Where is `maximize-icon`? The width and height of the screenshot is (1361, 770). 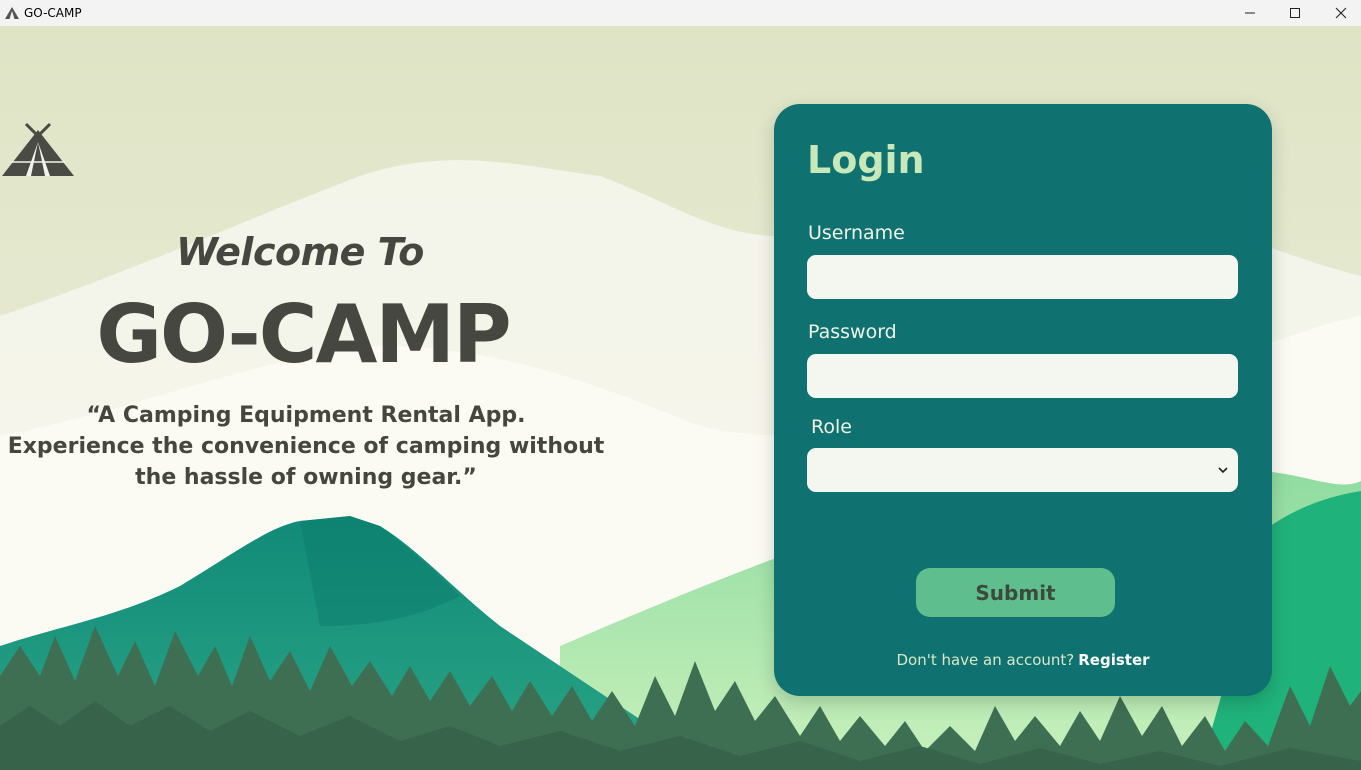
maximize-icon is located at coordinates (1295, 13).